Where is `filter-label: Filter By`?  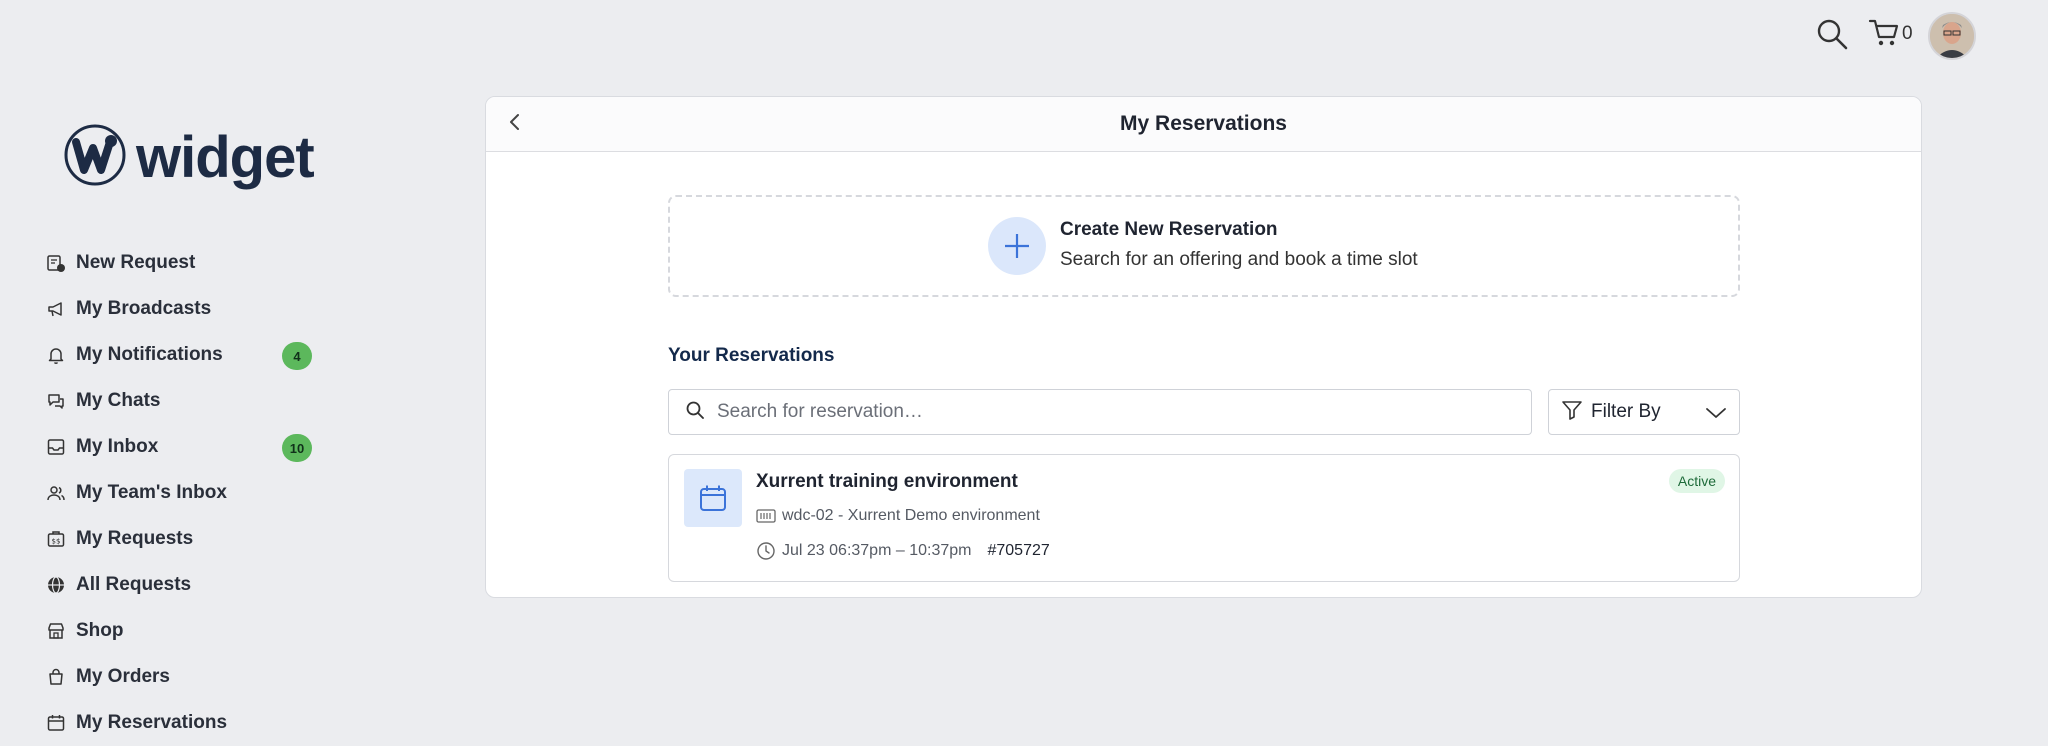
filter-label: Filter By is located at coordinates (1626, 411).